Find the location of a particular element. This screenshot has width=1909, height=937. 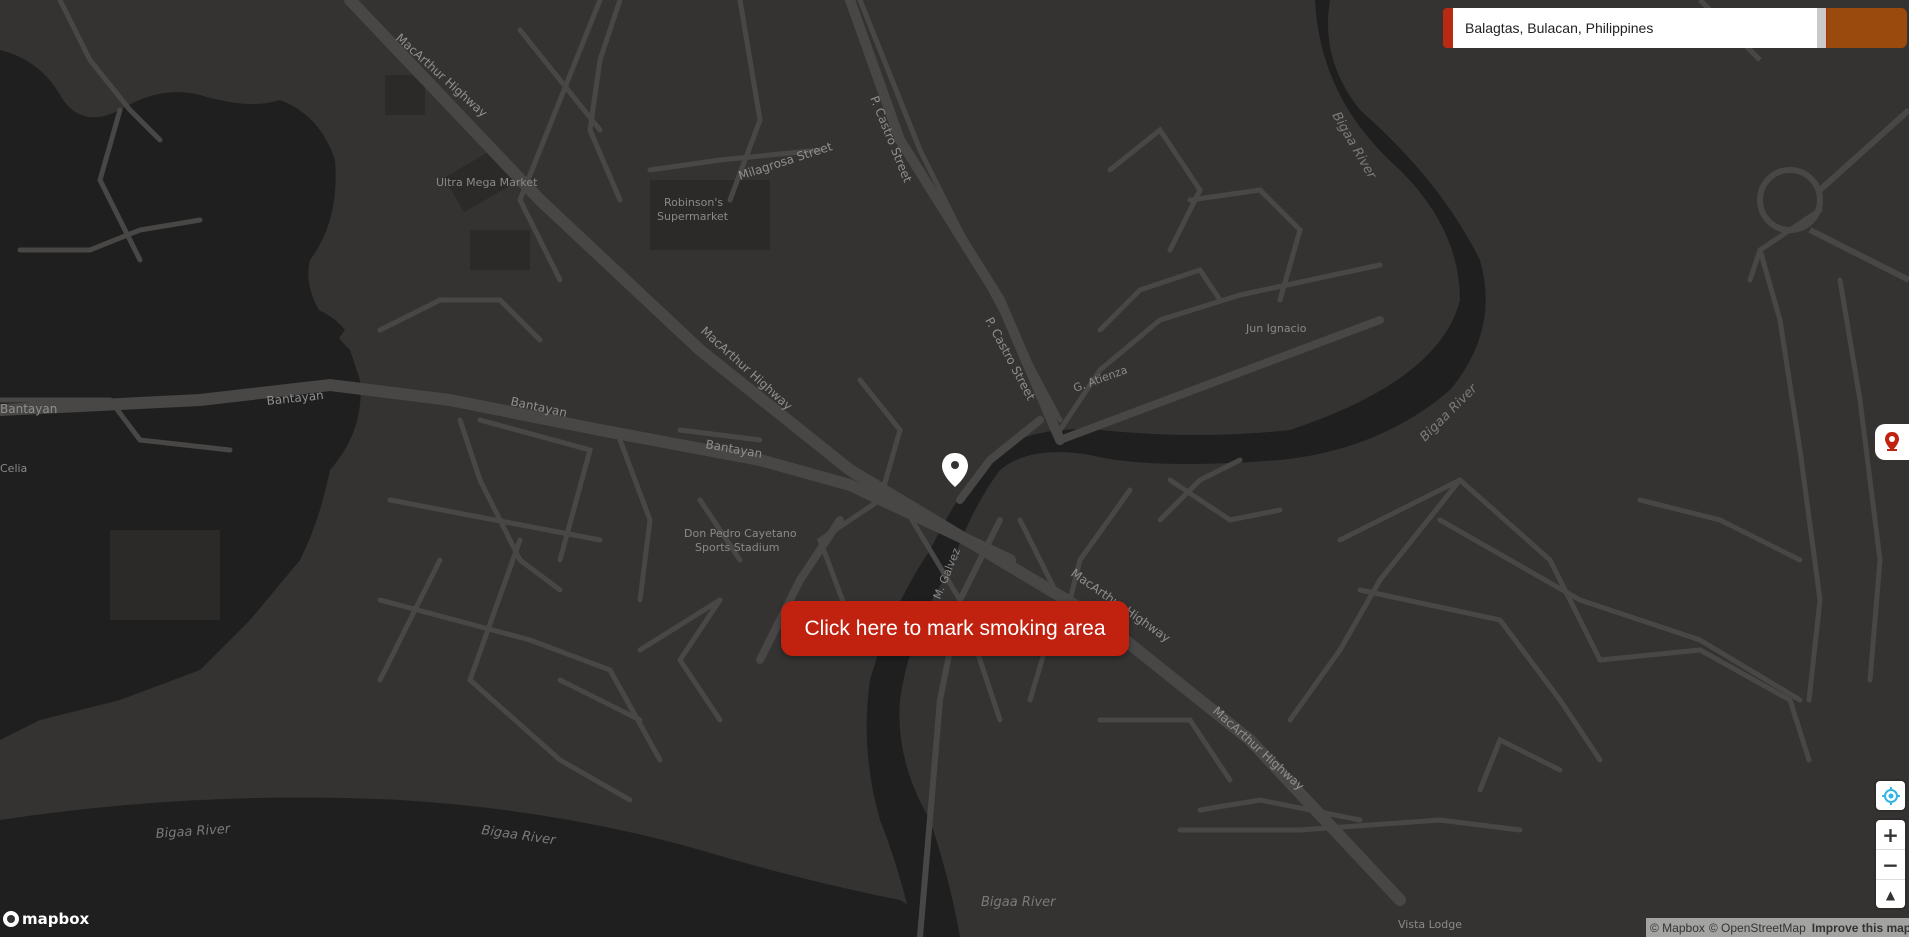

mark-smoking-area-button: Click here to mark smoking area is located at coordinates (955, 628).